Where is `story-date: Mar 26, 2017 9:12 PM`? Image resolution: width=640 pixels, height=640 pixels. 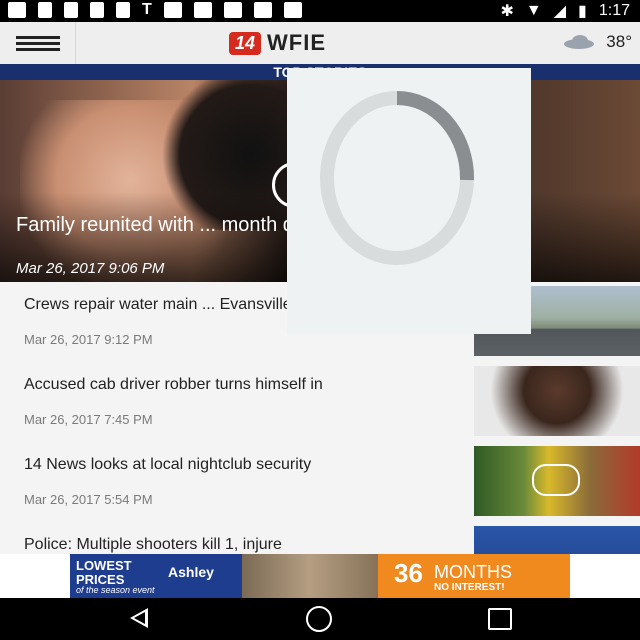 story-date: Mar 26, 2017 9:12 PM is located at coordinates (88, 339).